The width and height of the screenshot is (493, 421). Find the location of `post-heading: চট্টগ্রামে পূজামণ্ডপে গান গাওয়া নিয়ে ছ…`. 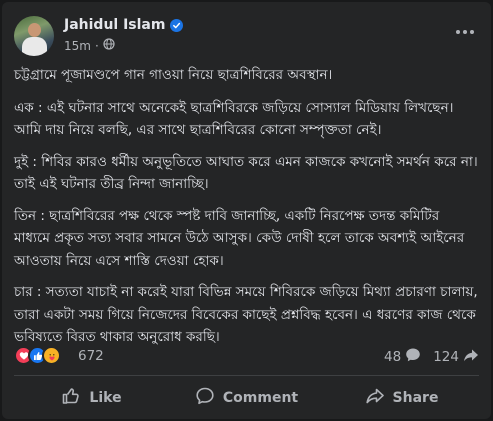

post-heading: চট্টগ্রামে পূজামণ্ডপে গান গাওয়া নিয়ে ছ… is located at coordinates (173, 75).